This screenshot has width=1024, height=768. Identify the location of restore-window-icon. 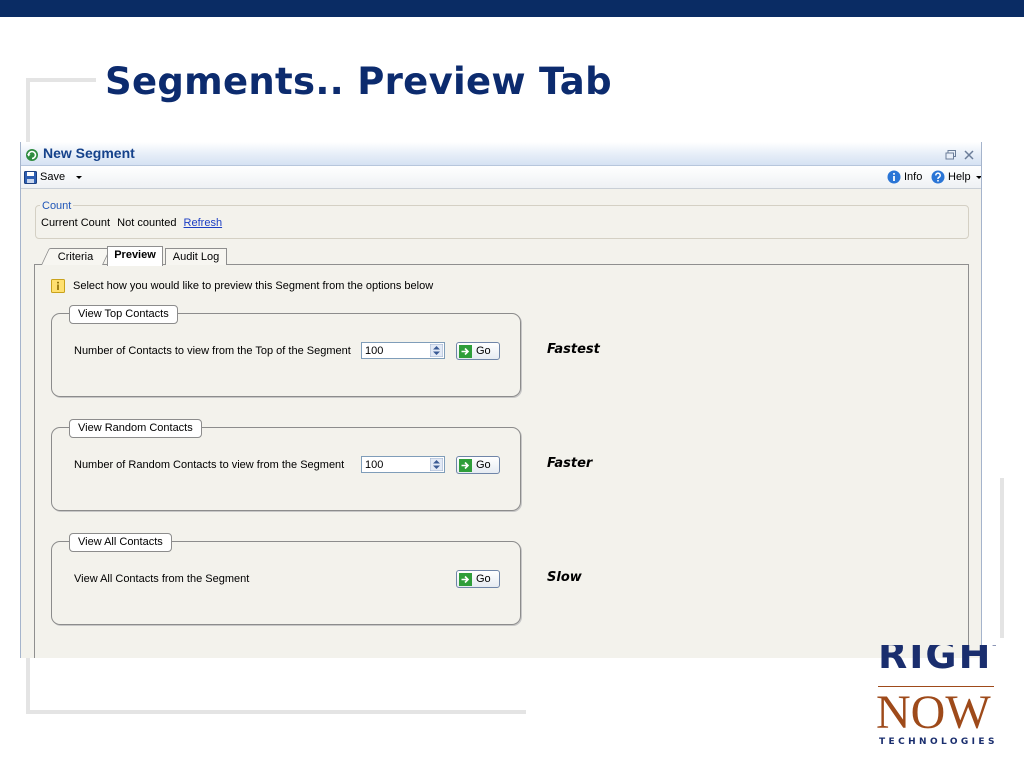
(951, 155).